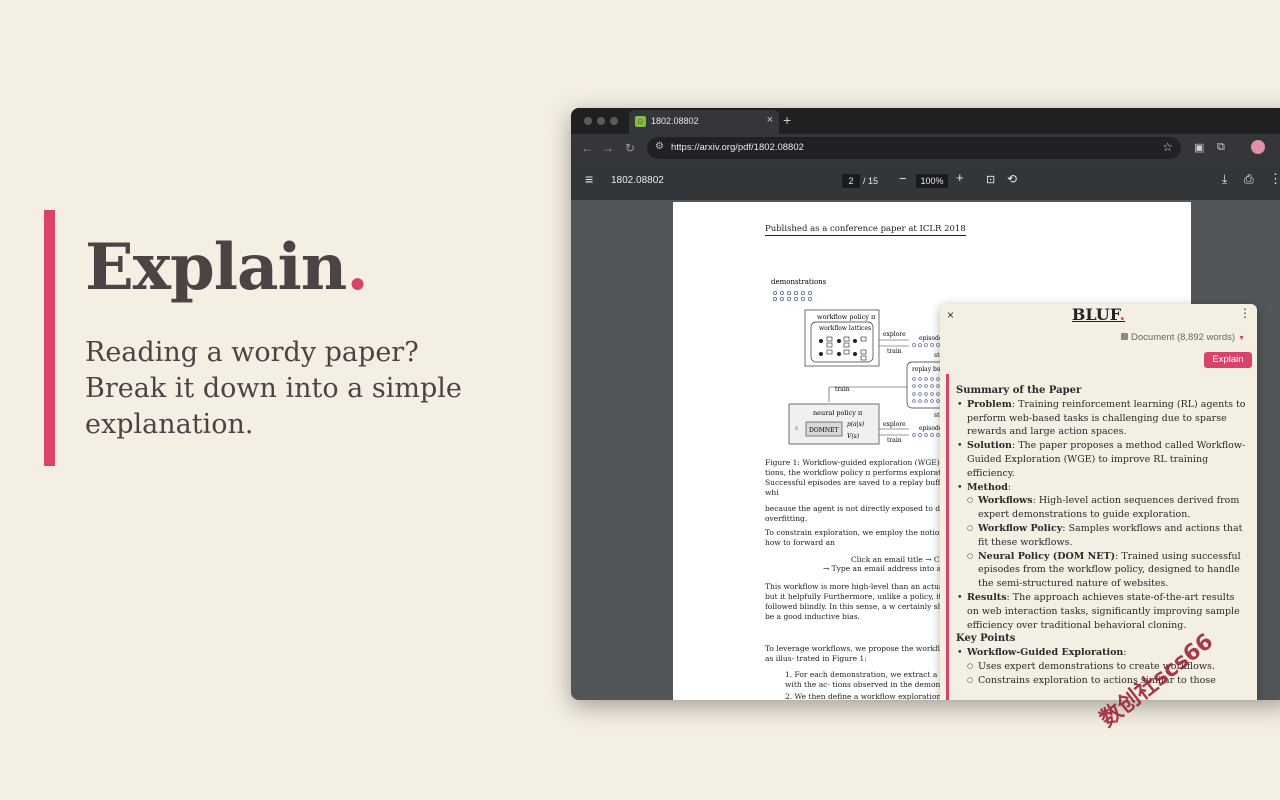 This screenshot has height=800, width=1280. I want to click on pdf-doc-title: 1802.08802, so click(637, 180).